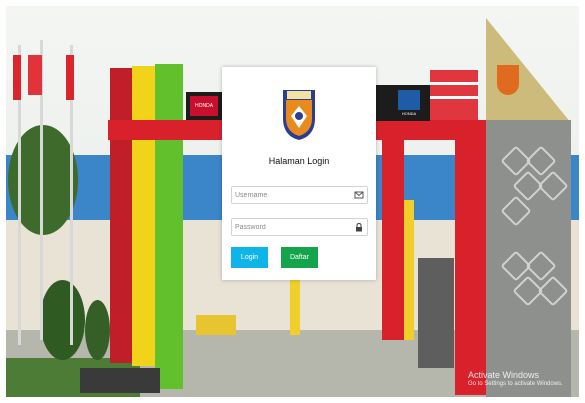  I want to click on login-card: Halaman Login Login Daftar, so click(299, 173).